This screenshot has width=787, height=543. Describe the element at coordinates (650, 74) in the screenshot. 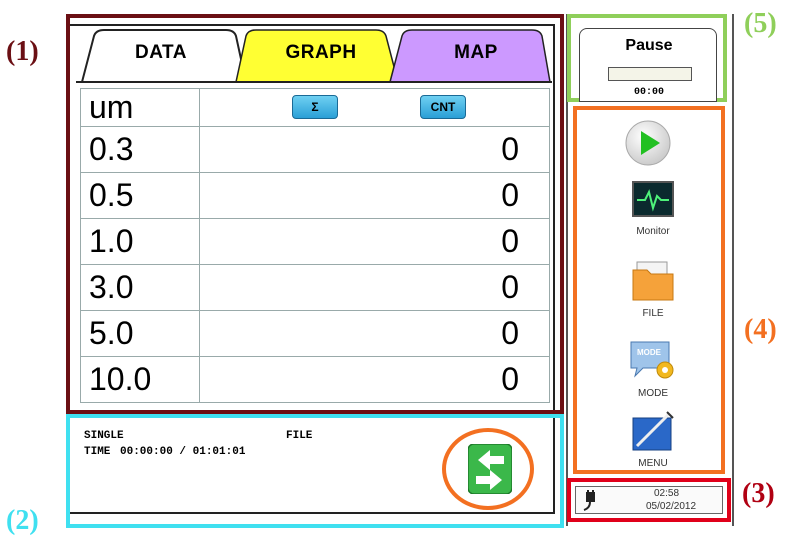

I see `pause-progress-bar` at that location.